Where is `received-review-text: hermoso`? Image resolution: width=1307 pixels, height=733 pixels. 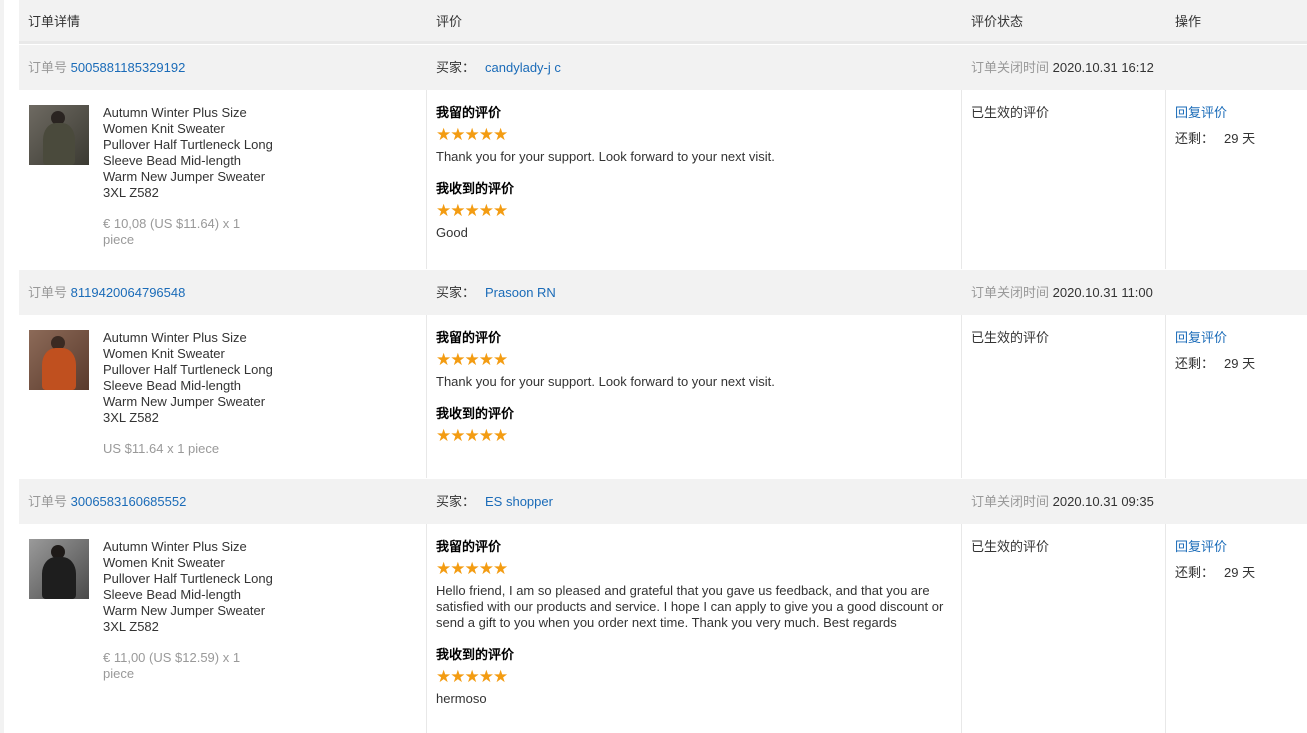 received-review-text: hermoso is located at coordinates (461, 698).